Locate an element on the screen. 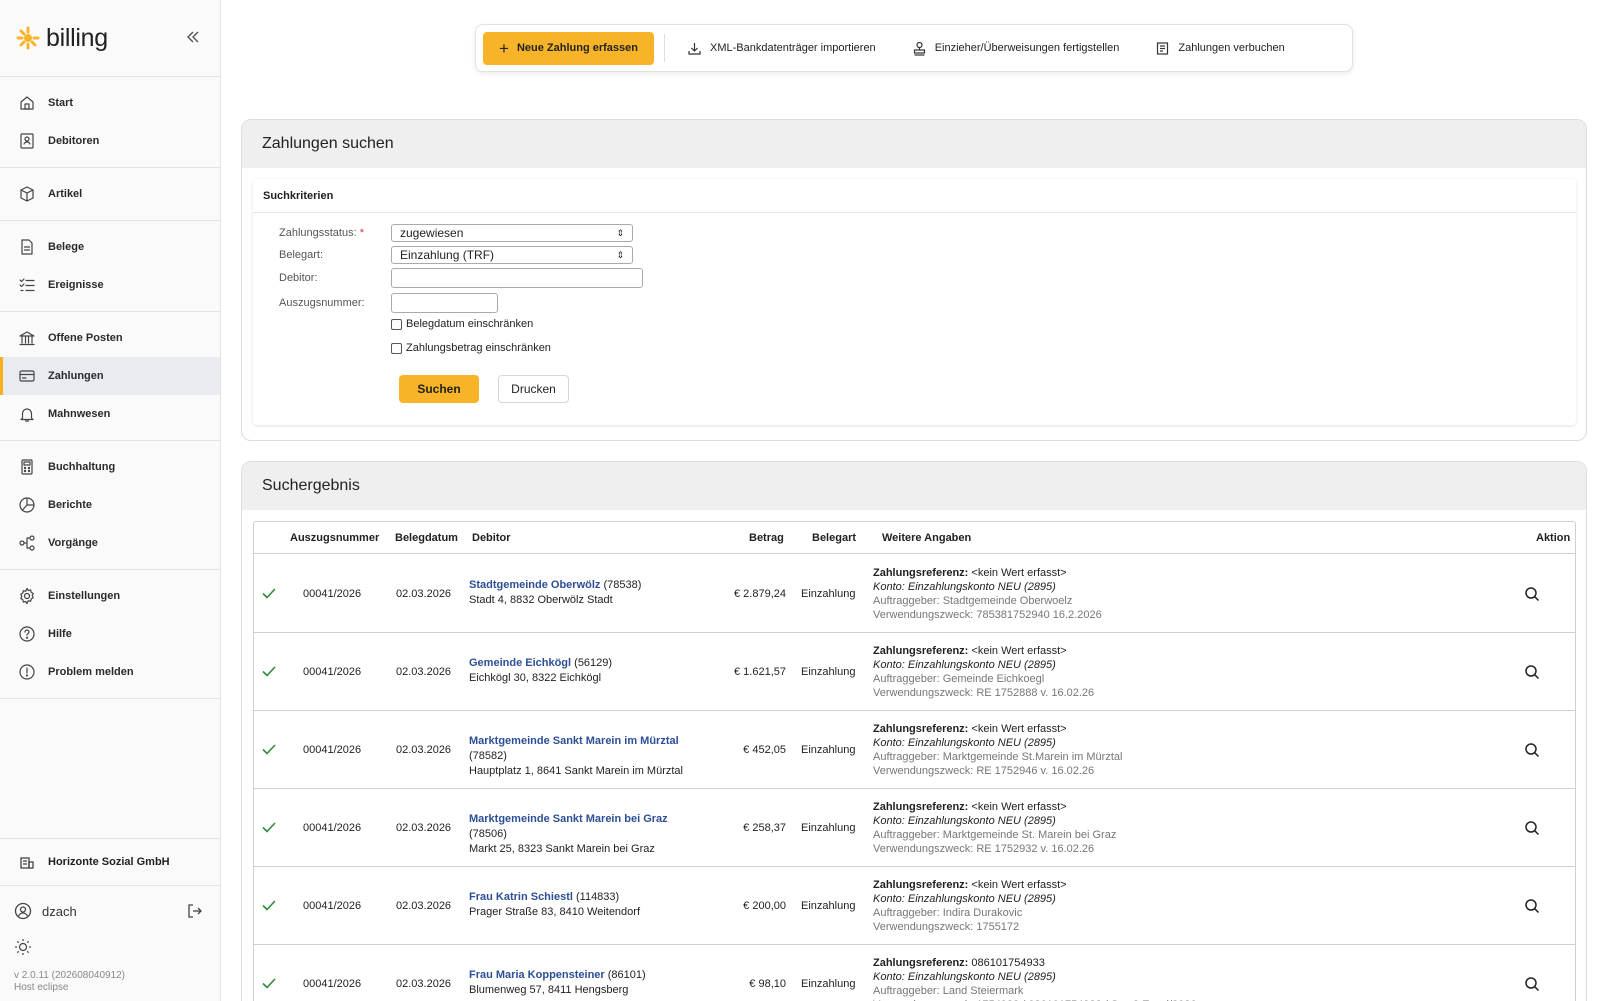 This screenshot has width=1600, height=1001. debitor-address: Markt 25, 8323 Sankt Marein bei Graz is located at coordinates (562, 849).